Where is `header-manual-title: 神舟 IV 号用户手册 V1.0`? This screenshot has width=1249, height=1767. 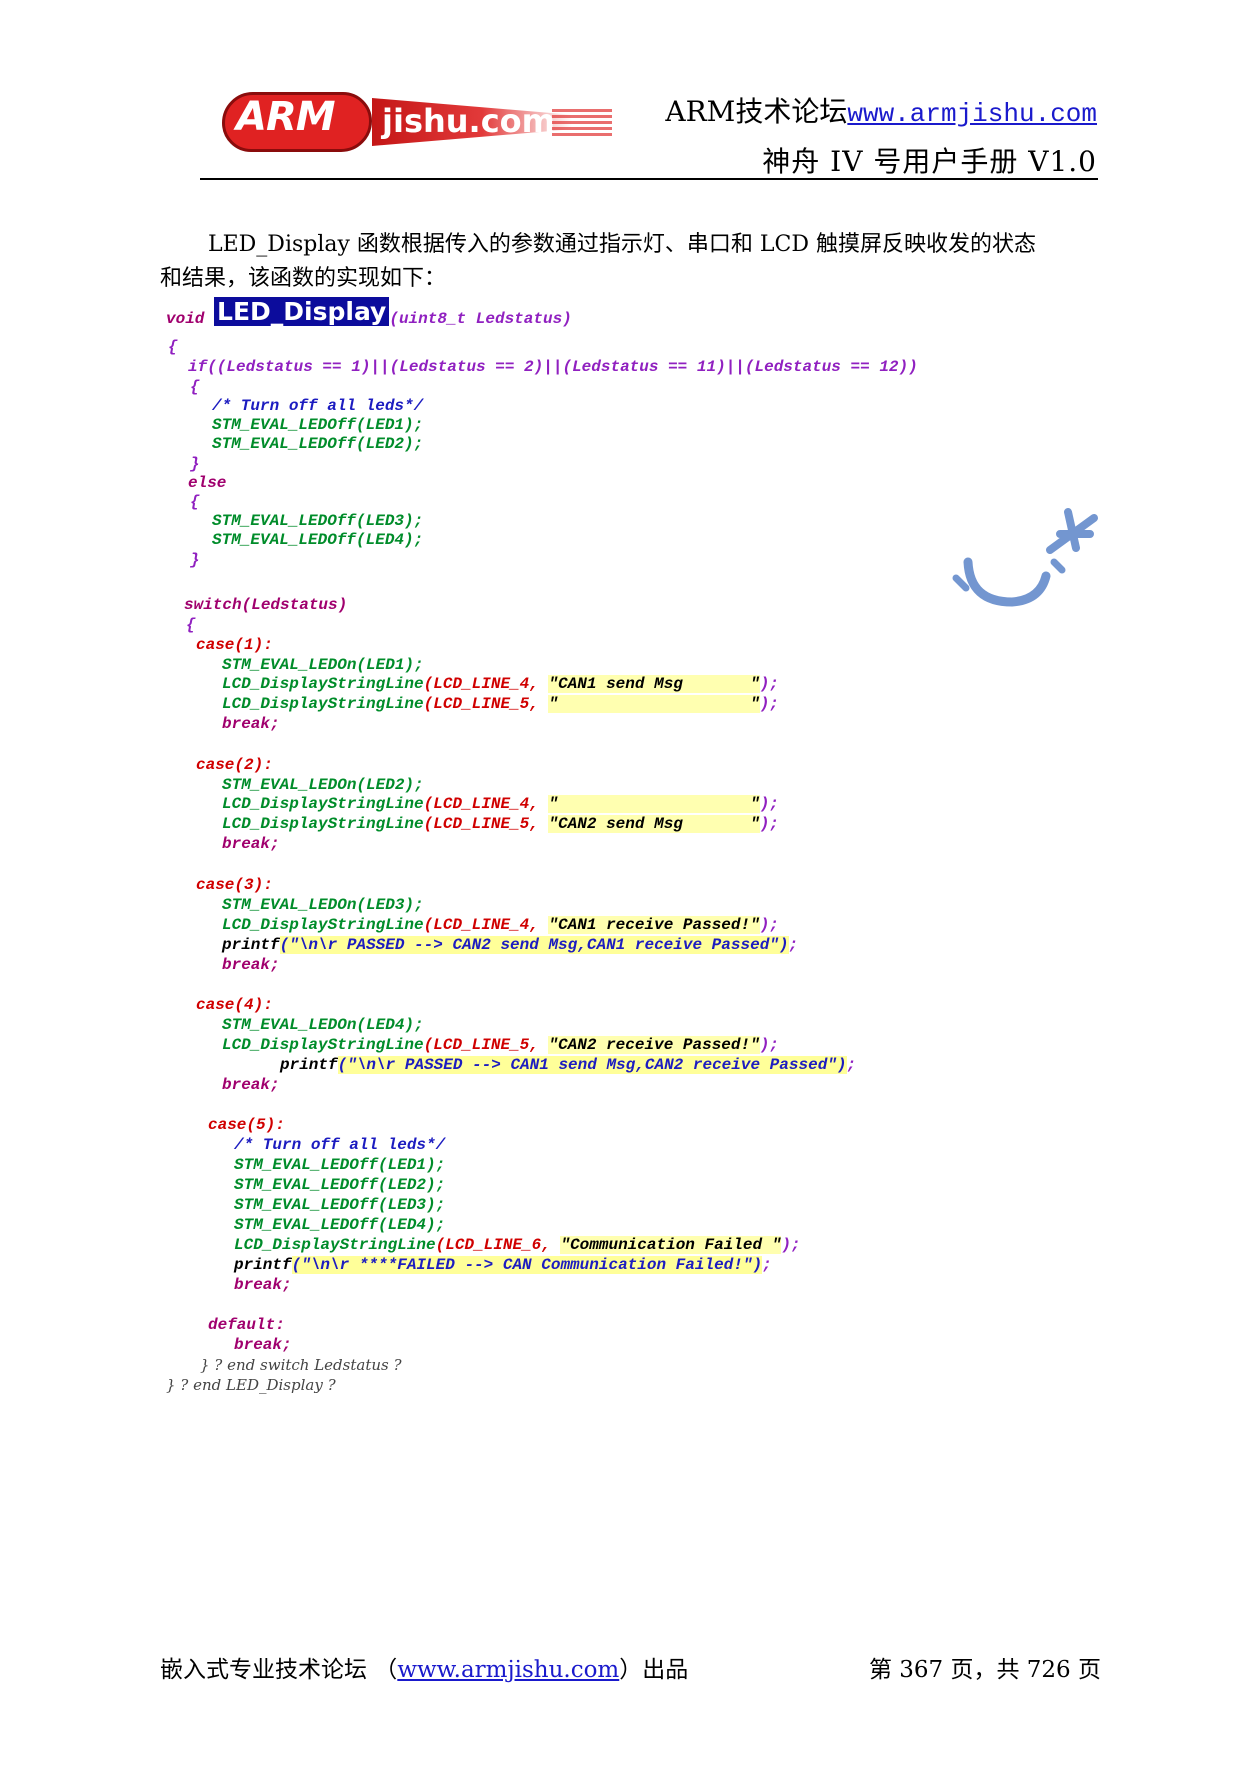 header-manual-title: 神舟 IV 号用户手册 V1.0 is located at coordinates (929, 161).